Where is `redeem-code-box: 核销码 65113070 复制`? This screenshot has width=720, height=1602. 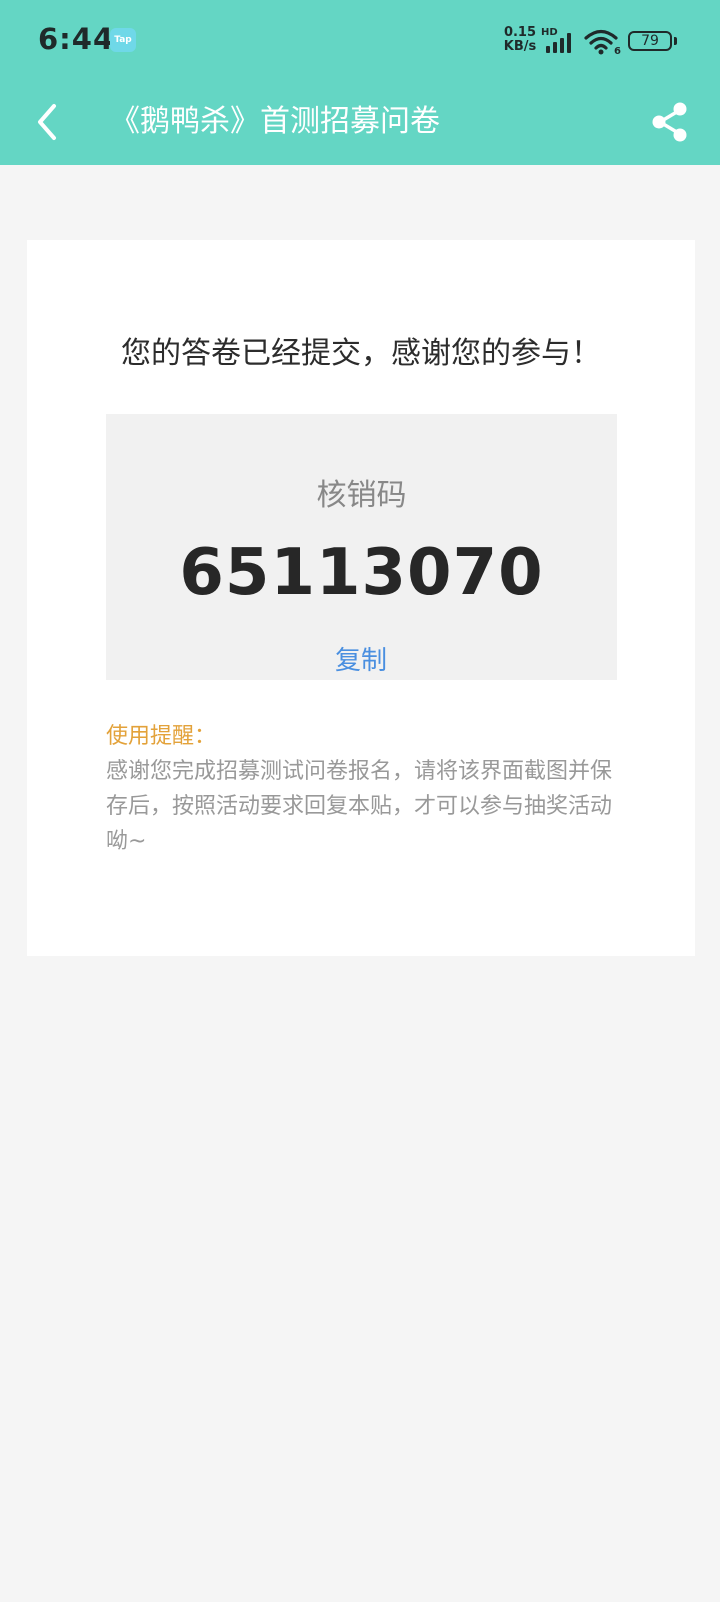 redeem-code-box: 核销码 65113070 复制 is located at coordinates (361, 547).